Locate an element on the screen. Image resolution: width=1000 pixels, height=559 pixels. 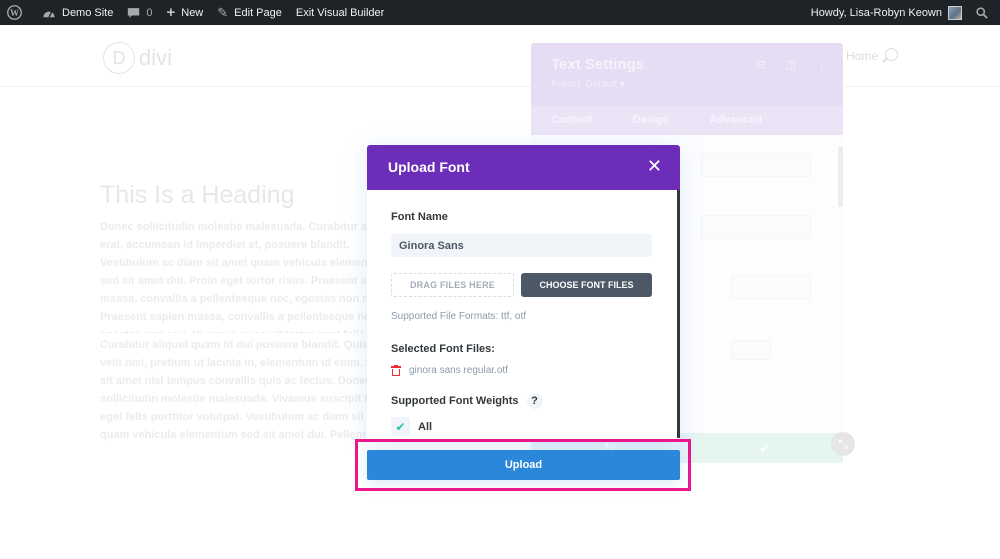
settings-scrollbar is located at coordinates (840, 177).